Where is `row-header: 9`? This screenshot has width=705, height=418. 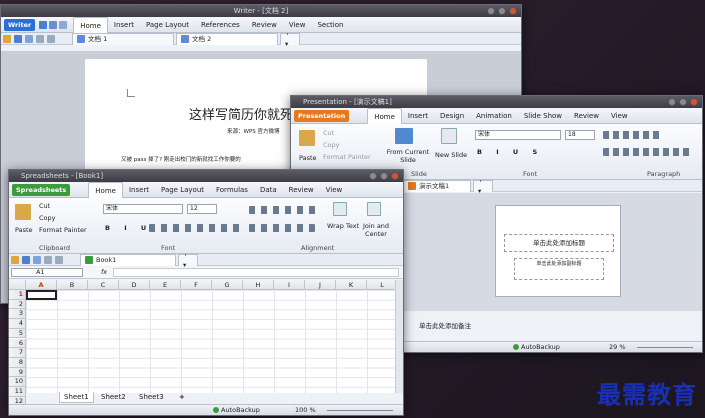 row-header: 9 is located at coordinates (17, 372).